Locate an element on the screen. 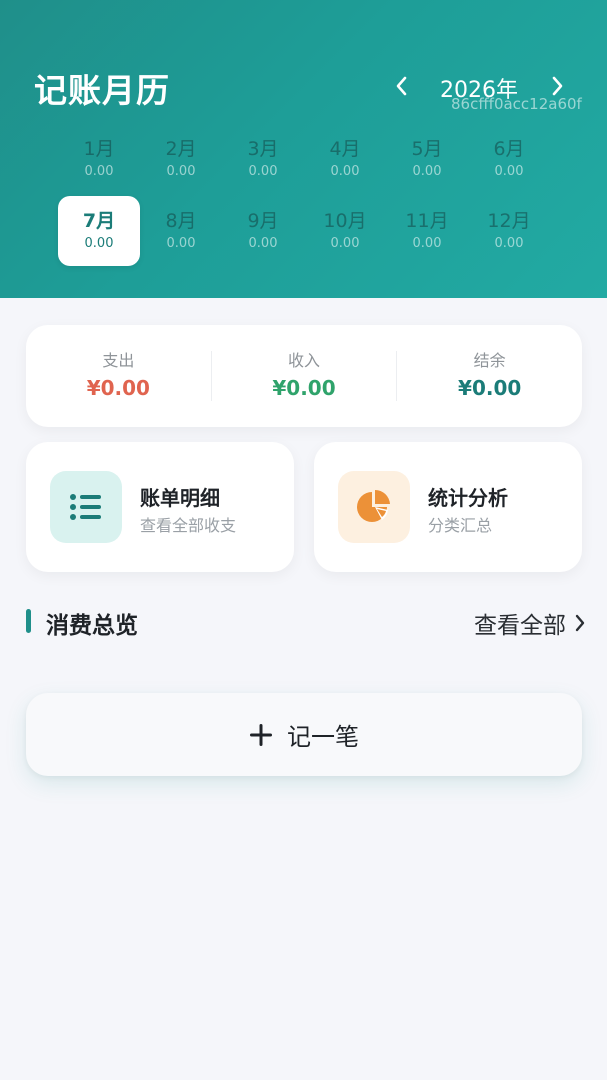  income-summary: 收入 ¥0.00 is located at coordinates (303, 376).